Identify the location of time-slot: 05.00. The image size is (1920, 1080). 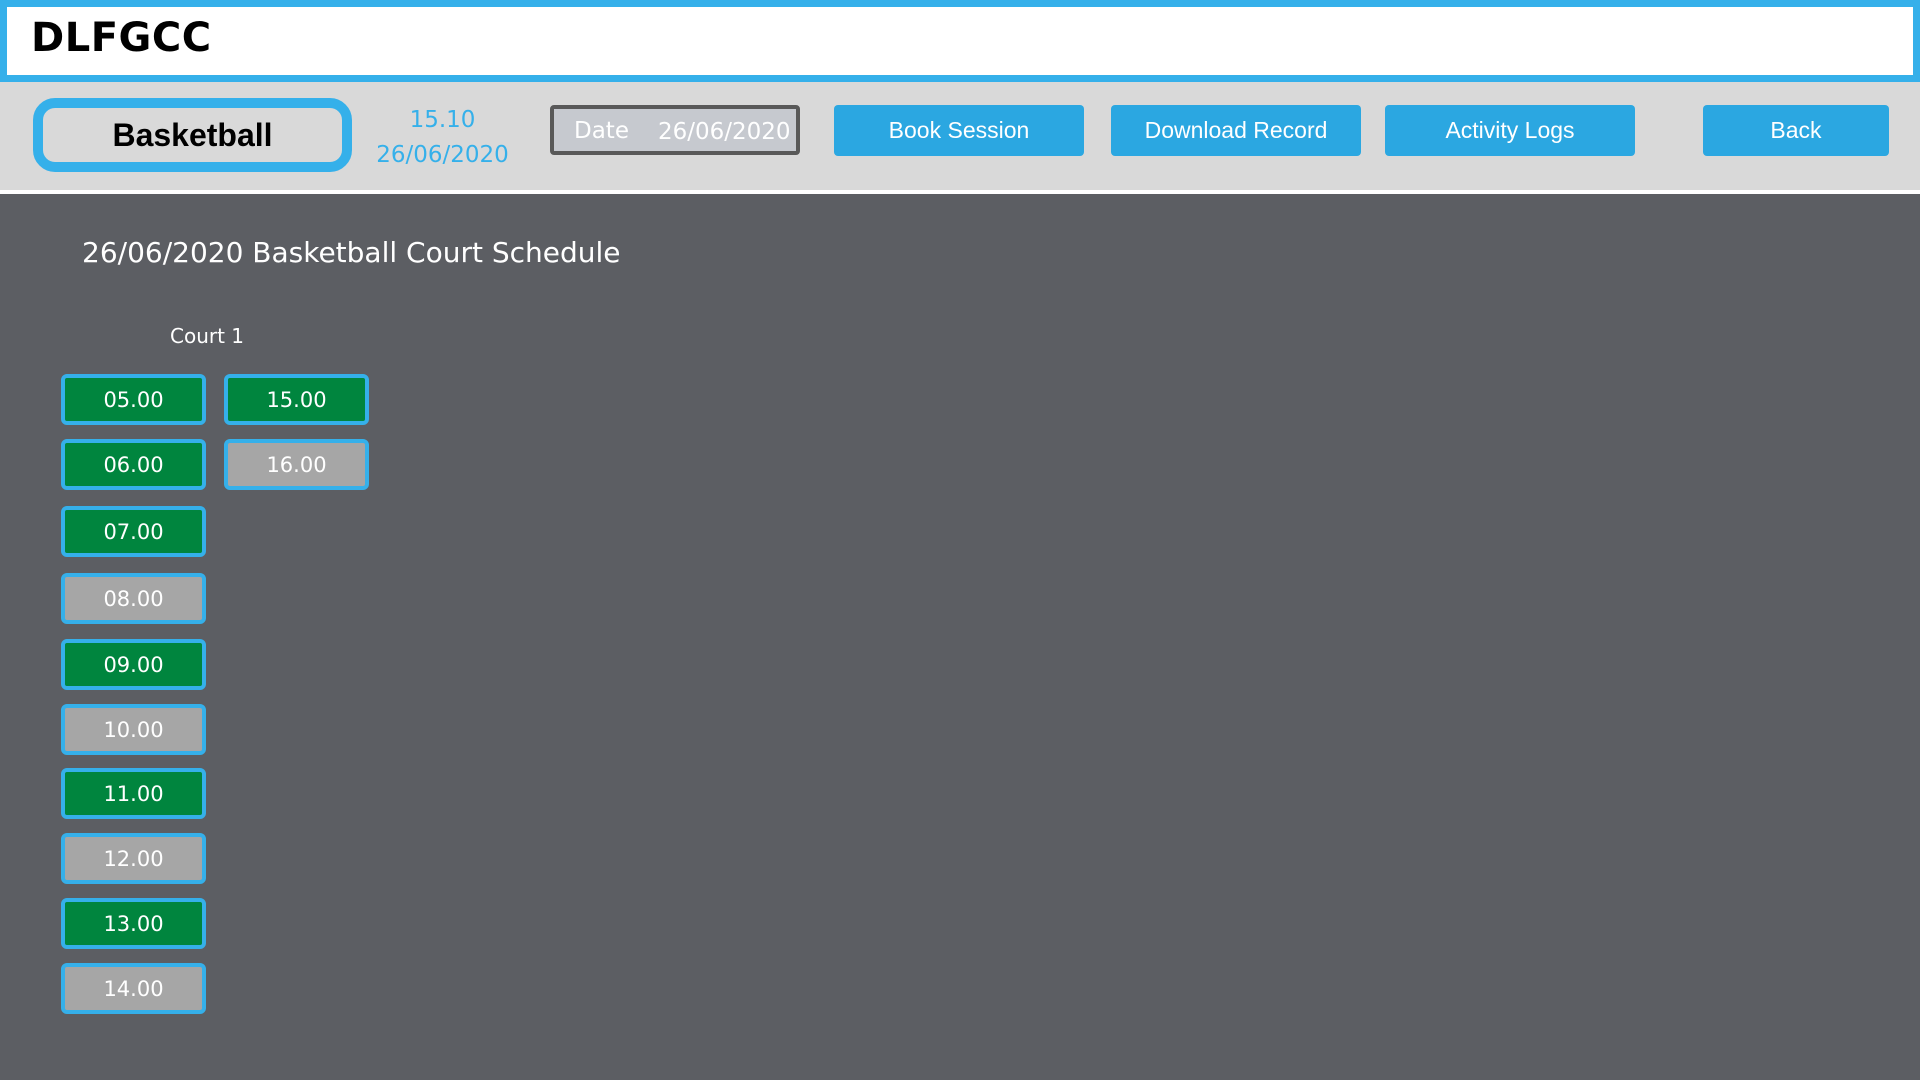
(133, 399).